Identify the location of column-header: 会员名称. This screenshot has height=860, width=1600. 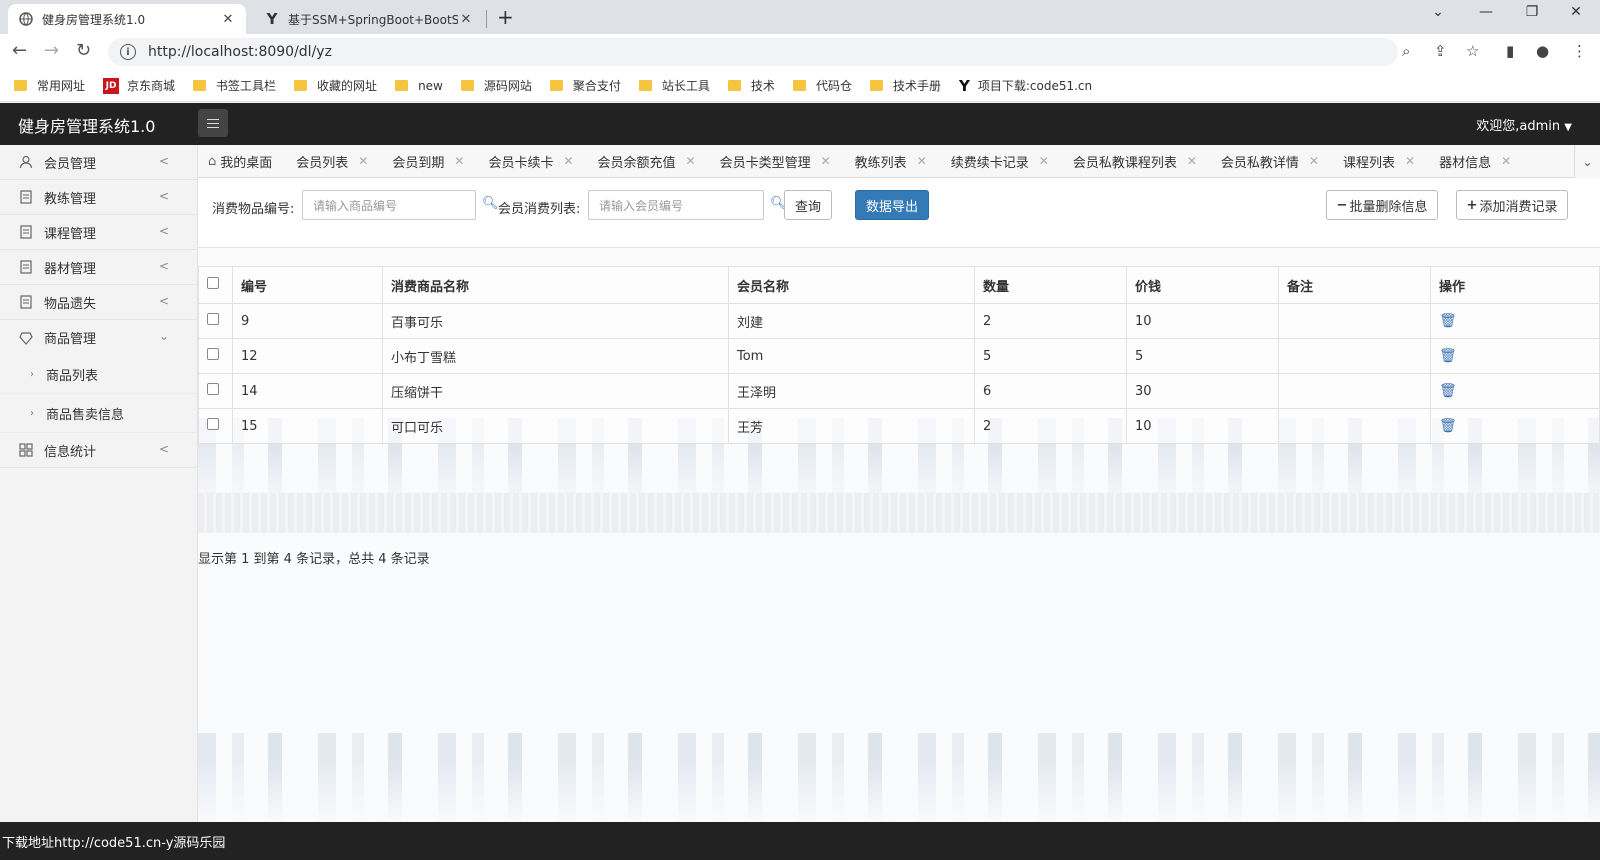
(851, 285).